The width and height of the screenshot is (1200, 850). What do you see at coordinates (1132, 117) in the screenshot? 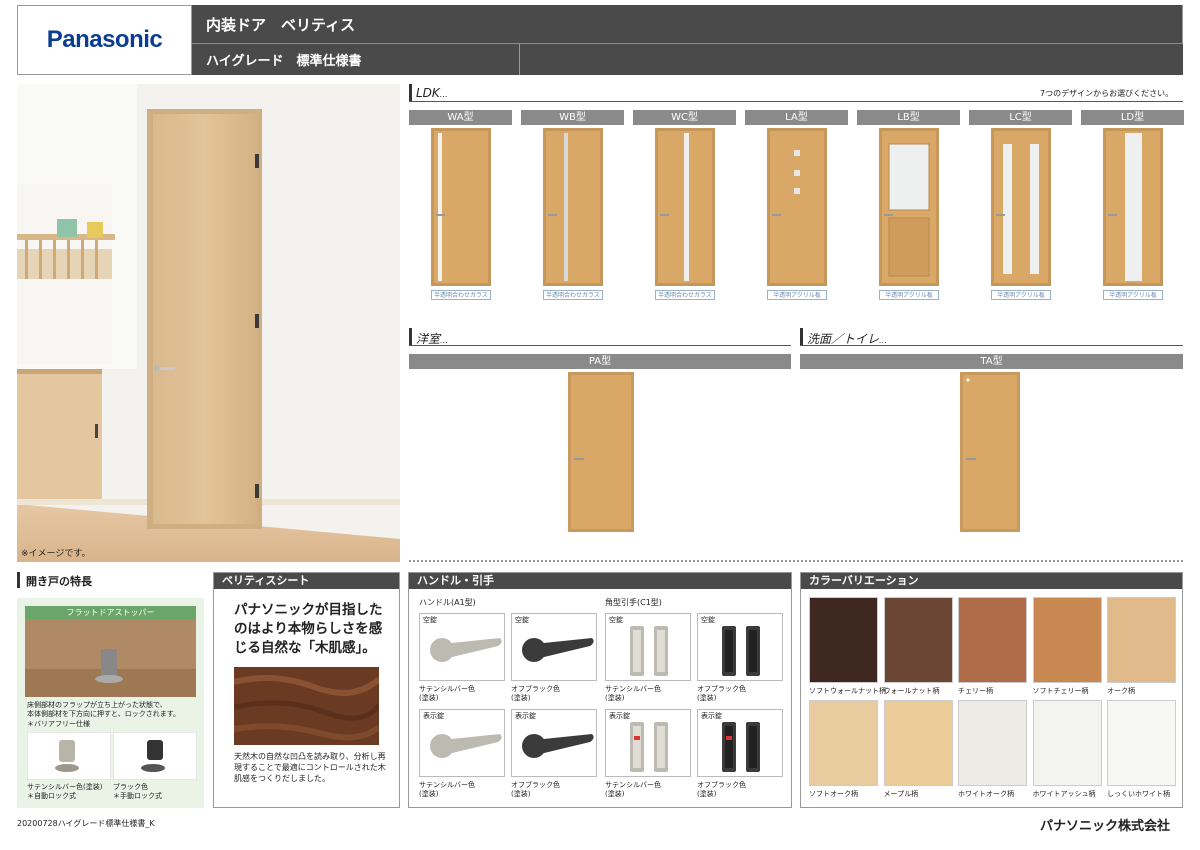
I see `door-tab-6: LD型` at bounding box center [1132, 117].